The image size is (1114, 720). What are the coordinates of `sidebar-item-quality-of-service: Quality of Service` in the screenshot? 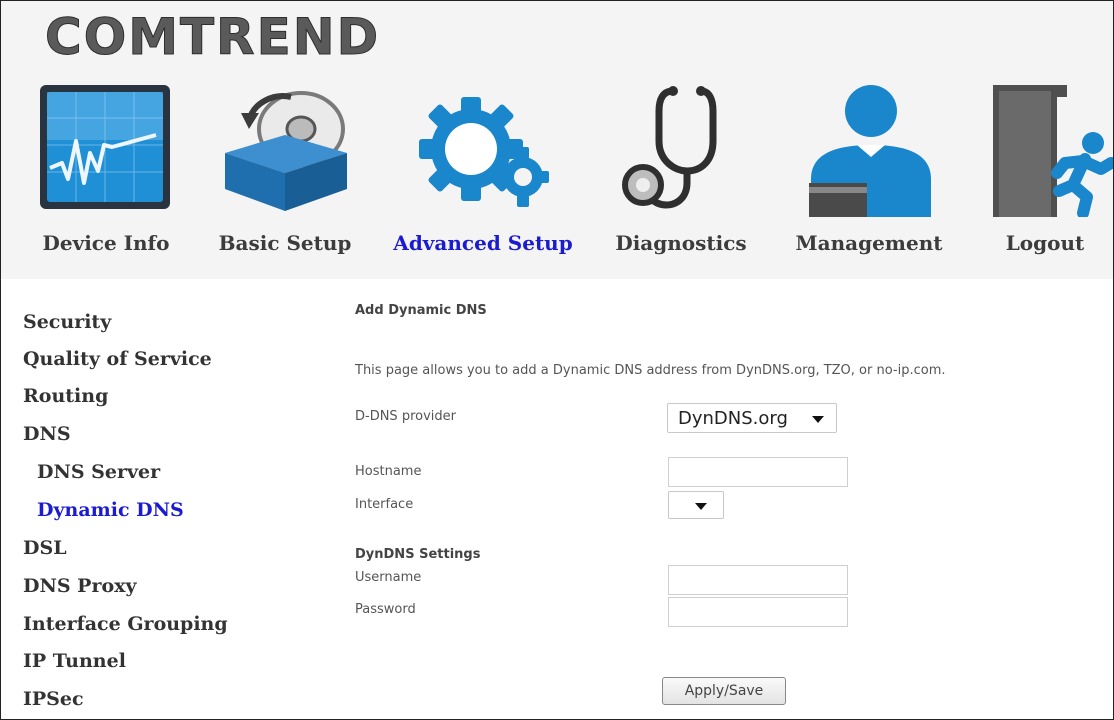 It's located at (117, 359).